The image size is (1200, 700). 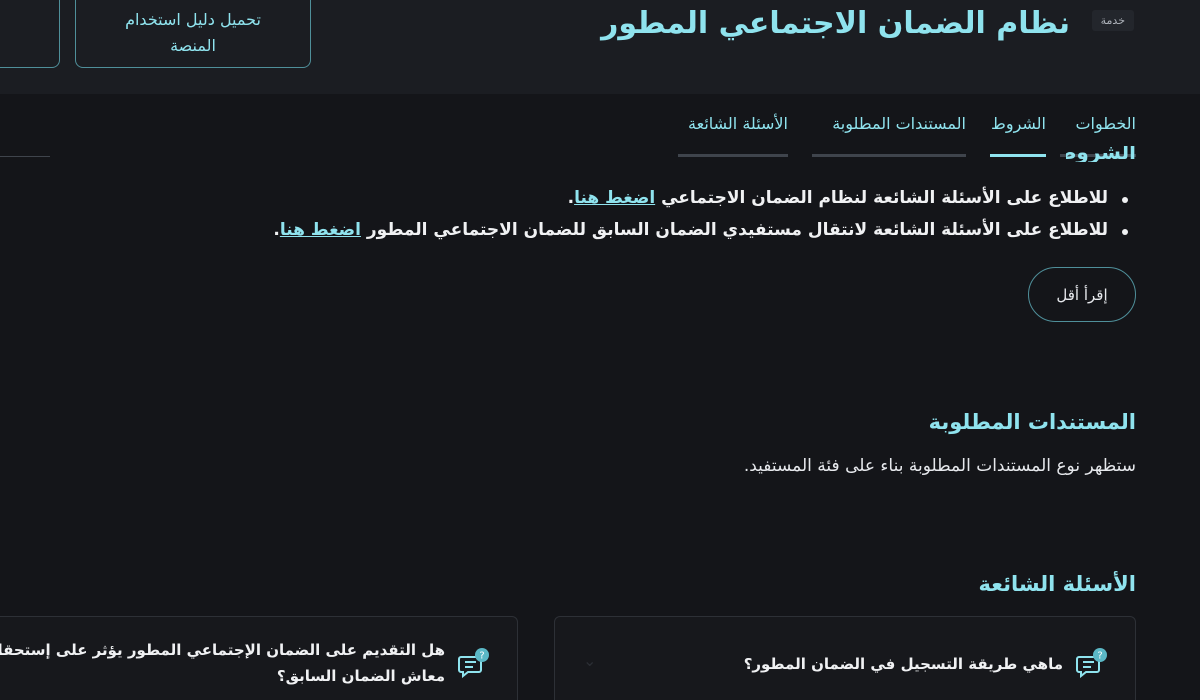 What do you see at coordinates (1032, 422) in the screenshot?
I see `documents-heading: المستندات المطلوبة` at bounding box center [1032, 422].